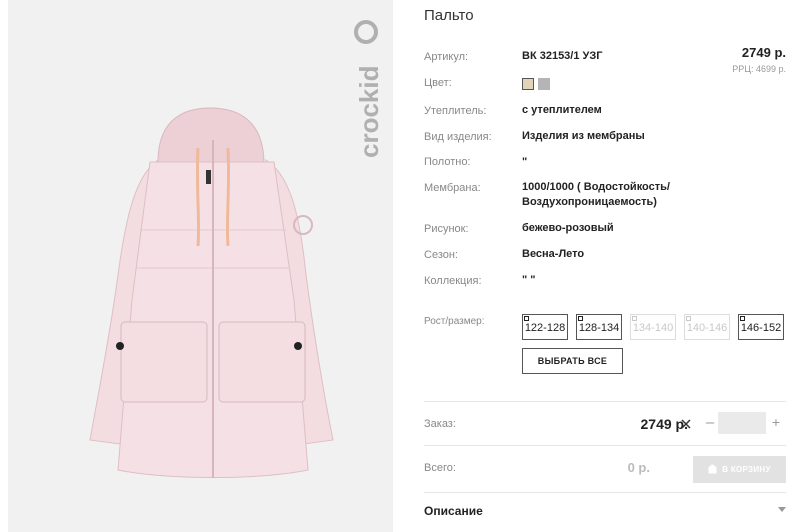 This screenshot has width=800, height=532. What do you see at coordinates (742, 423) in the screenshot?
I see `quantity-input` at bounding box center [742, 423].